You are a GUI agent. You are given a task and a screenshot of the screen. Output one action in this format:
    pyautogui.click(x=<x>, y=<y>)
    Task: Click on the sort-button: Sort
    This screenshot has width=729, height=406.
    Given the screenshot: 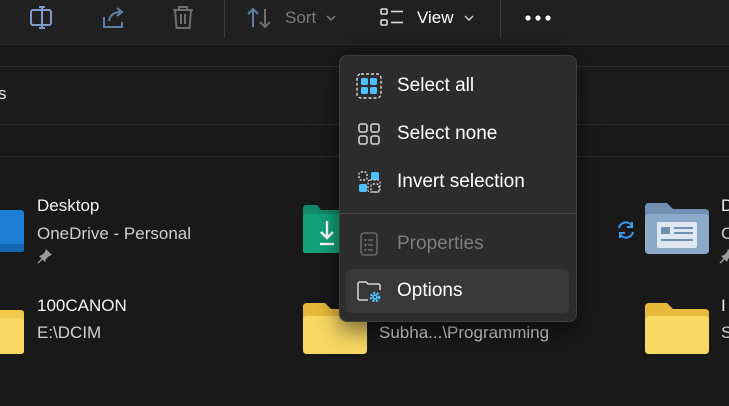 What is the action you would take?
    pyautogui.click(x=294, y=18)
    